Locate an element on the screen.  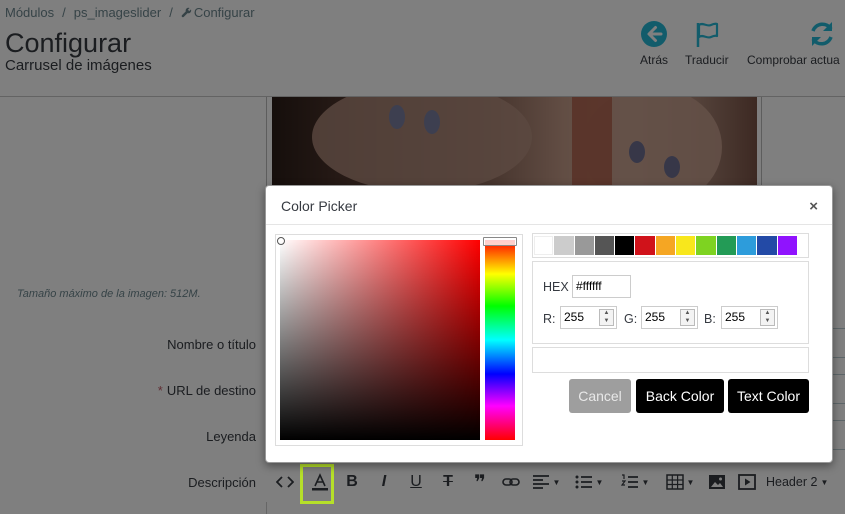
hex-label: HEX is located at coordinates (556, 287).